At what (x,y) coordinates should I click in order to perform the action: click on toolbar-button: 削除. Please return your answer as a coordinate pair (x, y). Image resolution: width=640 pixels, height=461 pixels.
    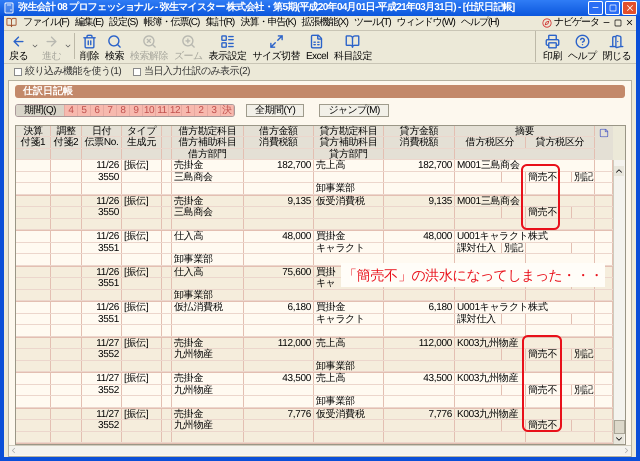
    Looking at the image, I should click on (89, 46).